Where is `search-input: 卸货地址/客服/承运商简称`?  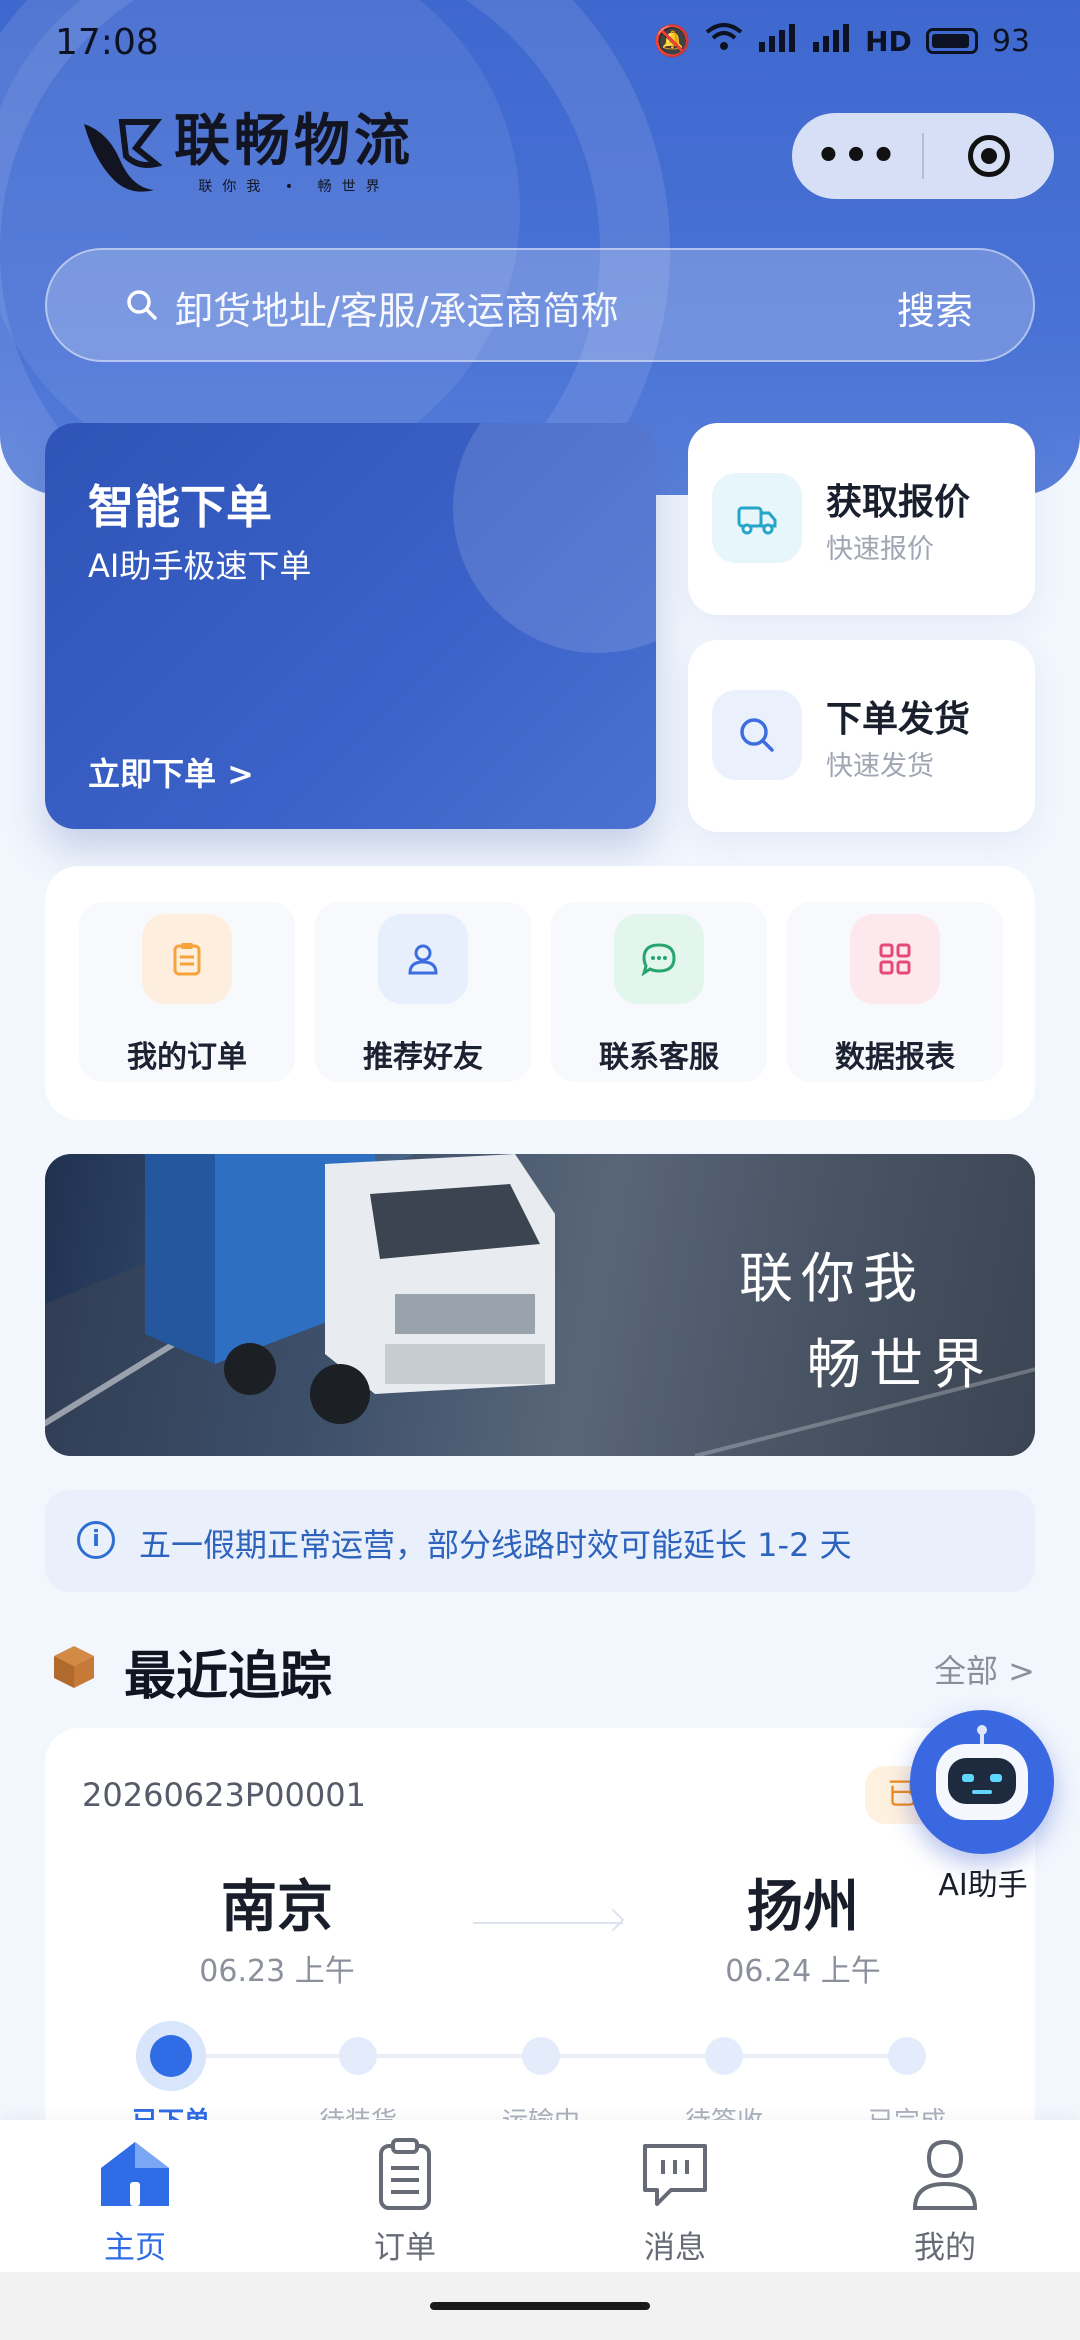 search-input: 卸货地址/客服/承运商简称 is located at coordinates (397, 307).